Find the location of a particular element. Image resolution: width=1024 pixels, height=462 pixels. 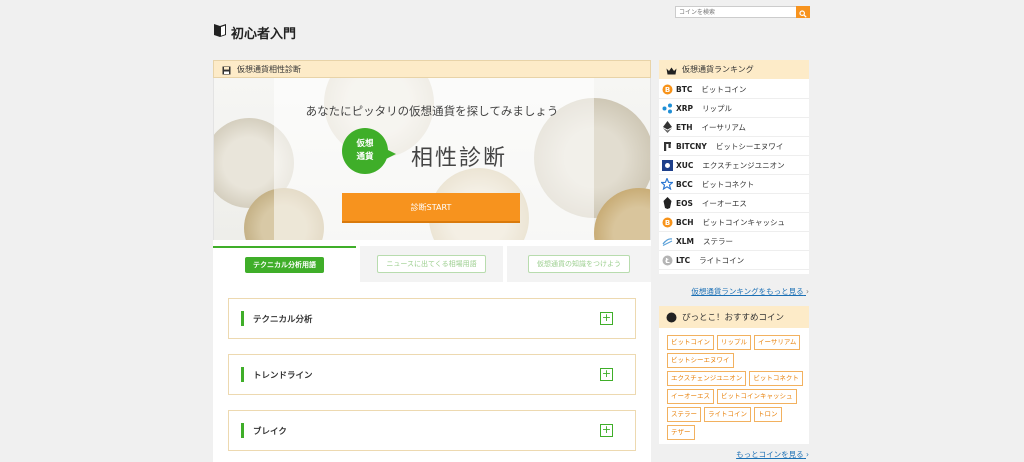

search-bar is located at coordinates (742, 12).